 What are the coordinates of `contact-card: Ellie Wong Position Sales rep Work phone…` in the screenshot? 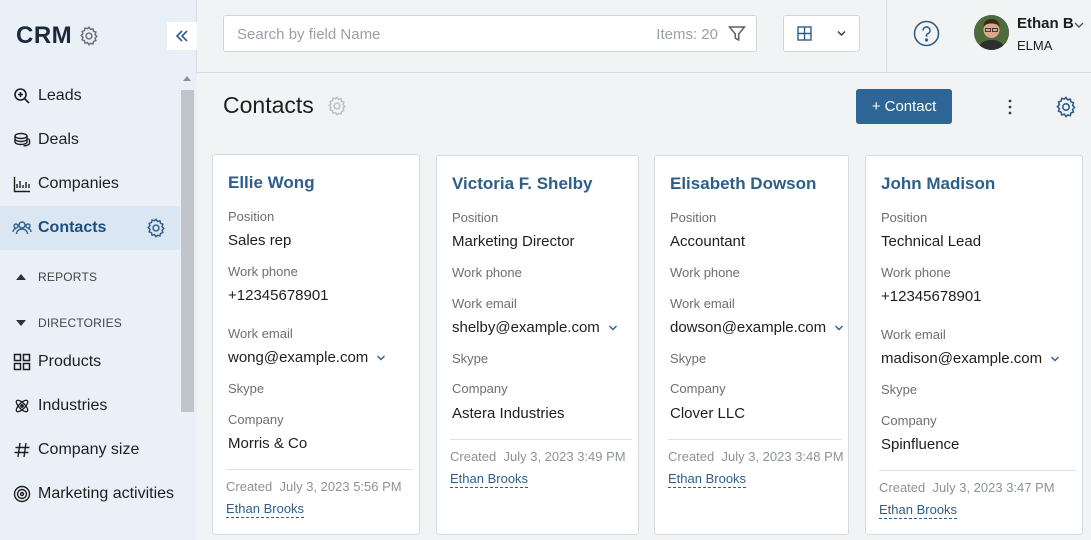 It's located at (316, 344).